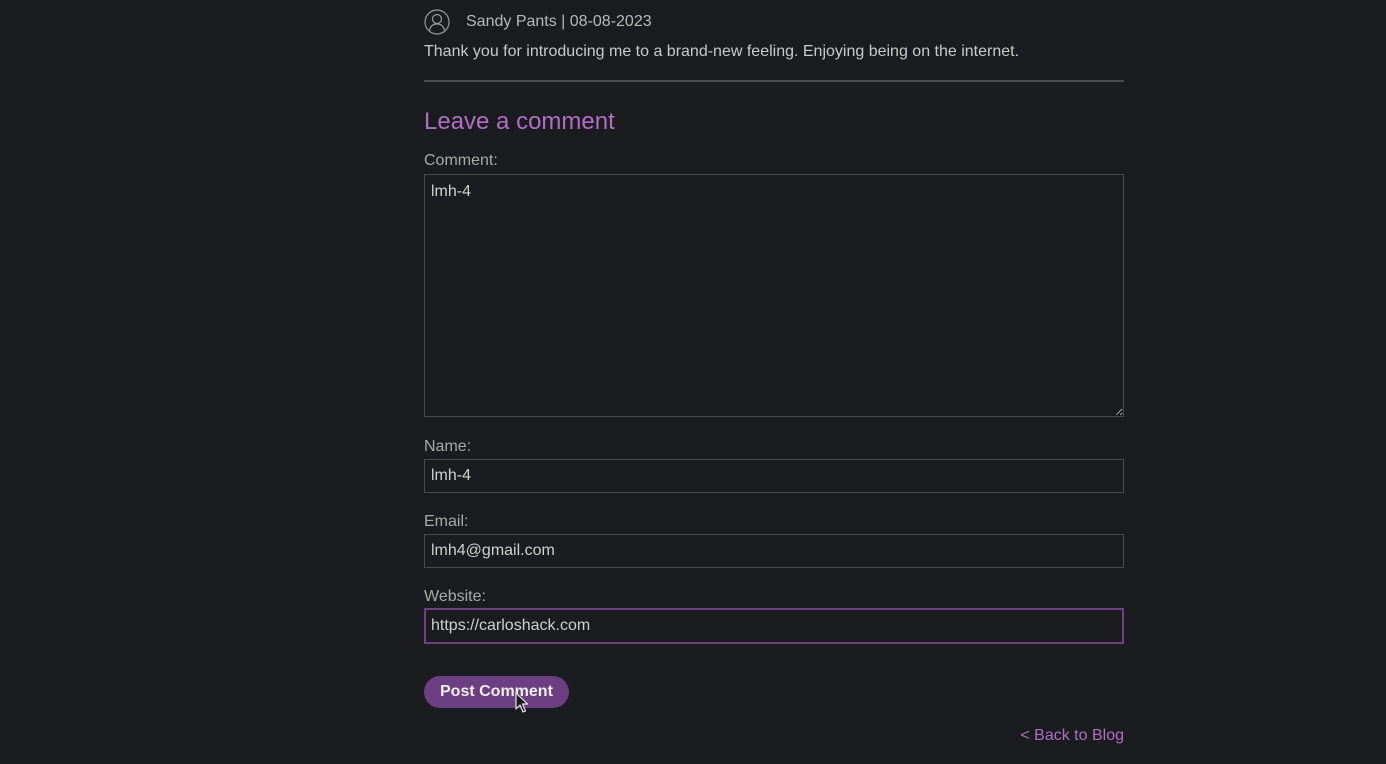  What do you see at coordinates (437, 22) in the screenshot?
I see `user-avatar-icon` at bounding box center [437, 22].